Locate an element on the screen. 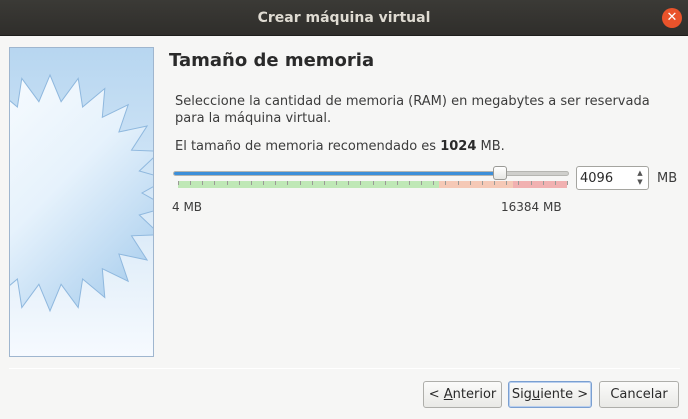 Image resolution: width=688 pixels, height=419 pixels. close-icon: ✕ is located at coordinates (672, 18).